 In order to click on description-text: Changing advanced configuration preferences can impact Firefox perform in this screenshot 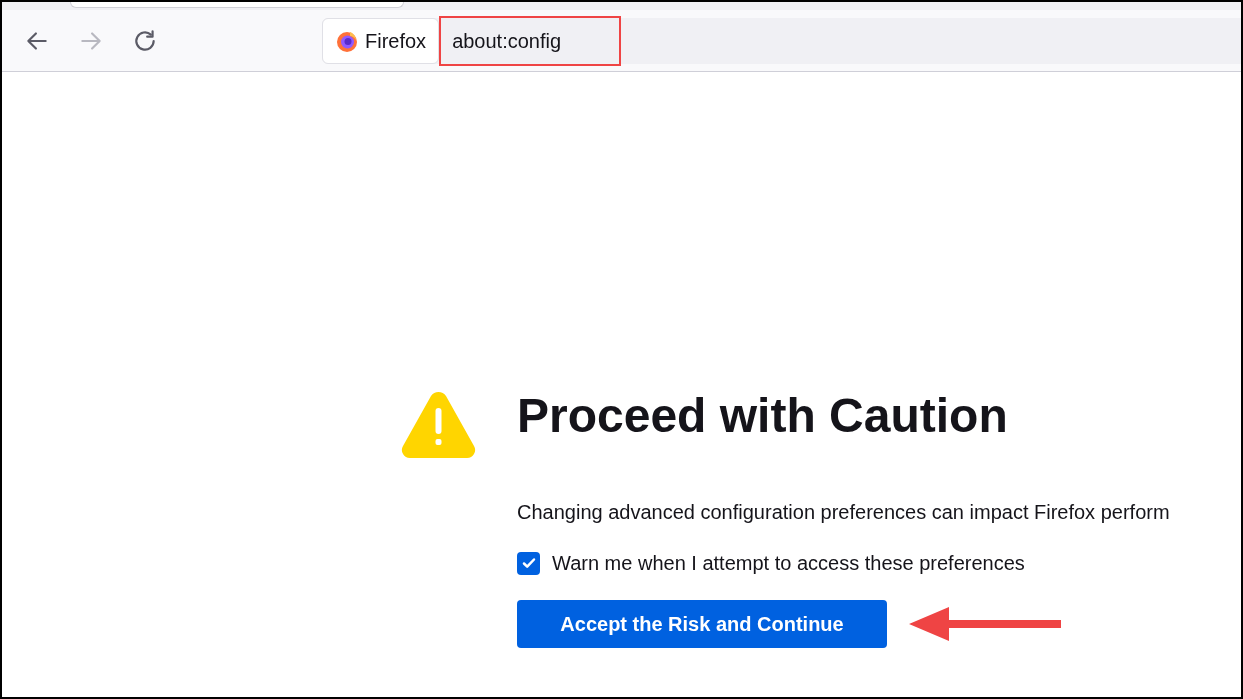, I will do `click(843, 512)`.